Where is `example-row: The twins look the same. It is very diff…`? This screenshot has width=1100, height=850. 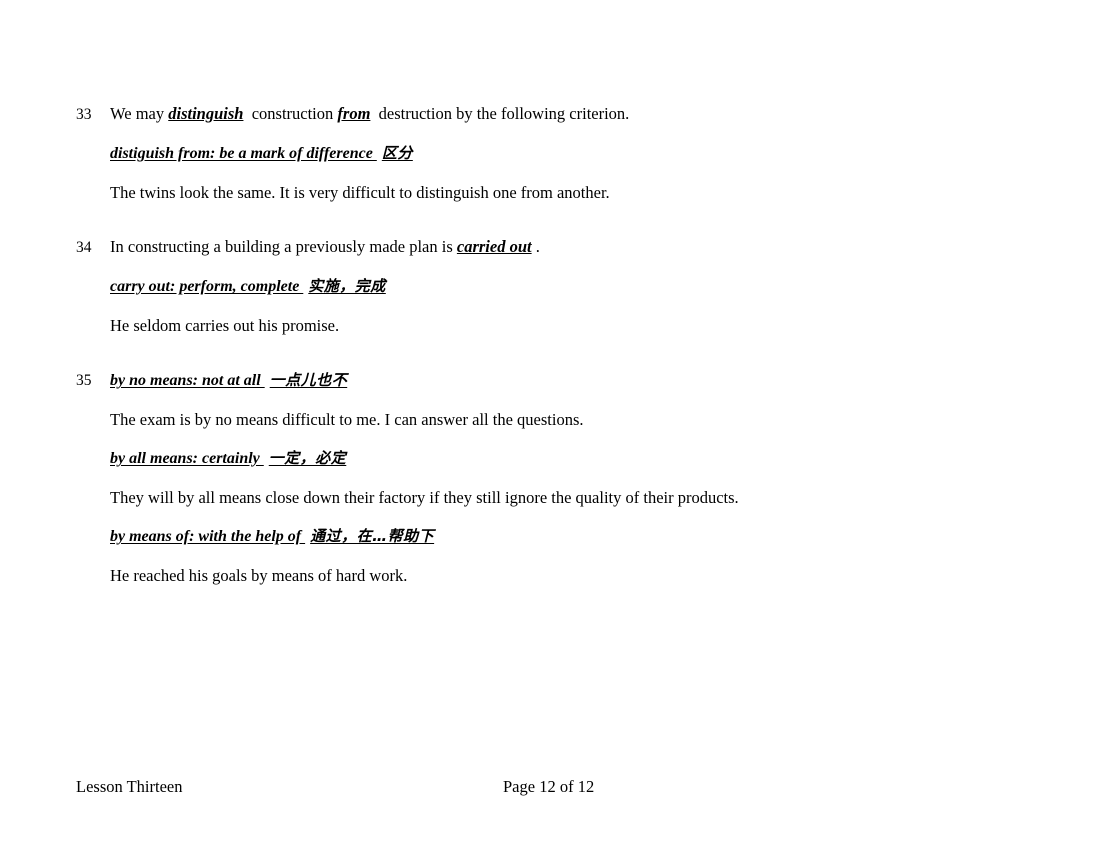 example-row: The twins look the same. It is very diff… is located at coordinates (573, 192).